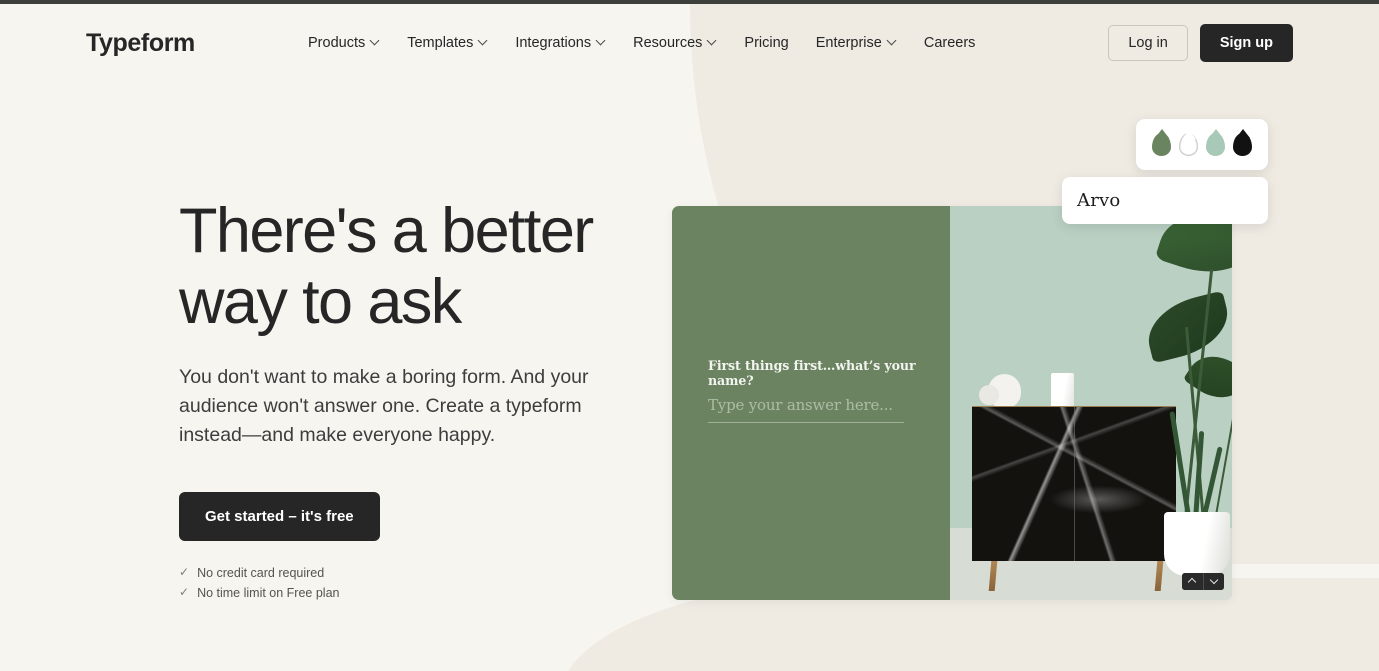 This screenshot has height=671, width=1379. I want to click on chevron-up-icon, so click(1192, 581).